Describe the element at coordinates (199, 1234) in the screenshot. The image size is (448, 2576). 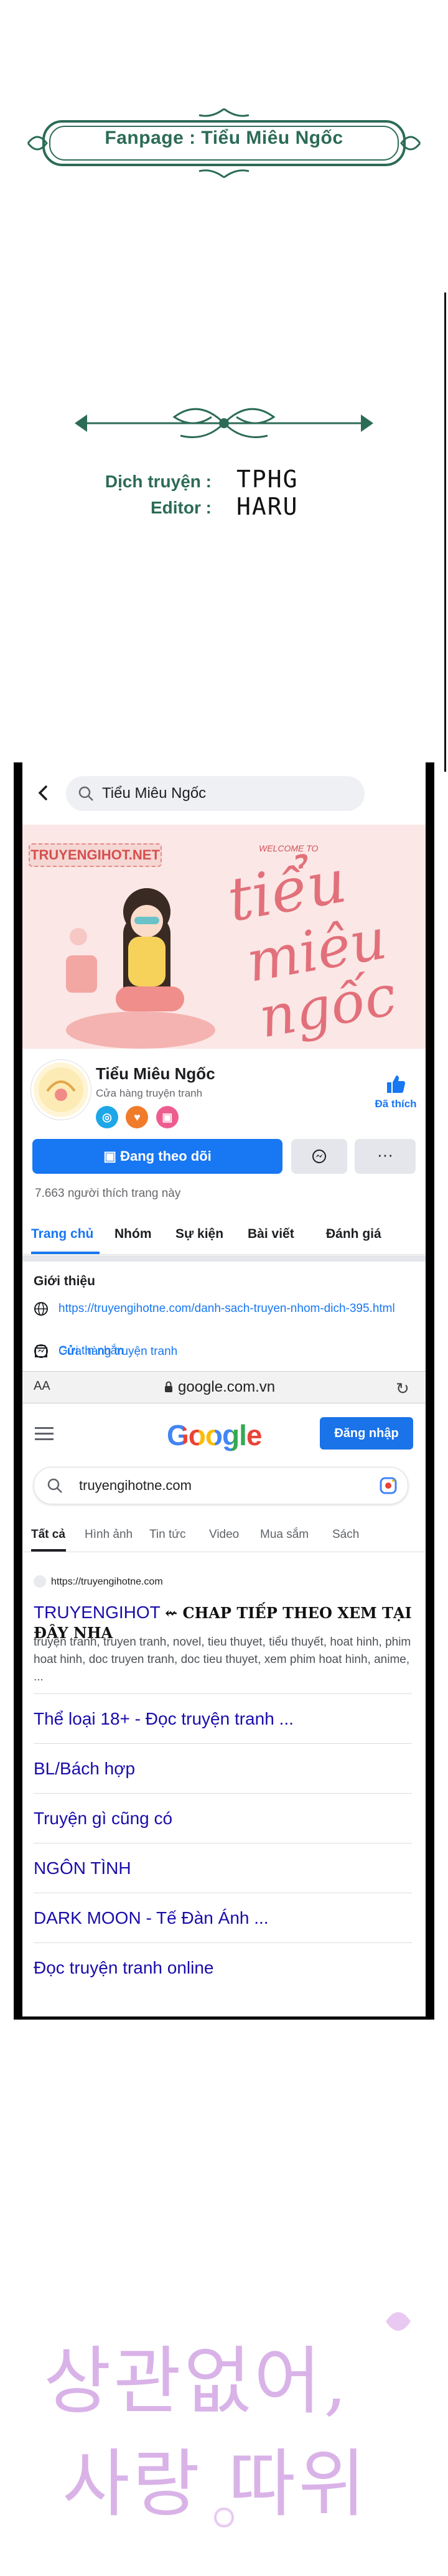
I see `tab-events: Sự kiện` at that location.